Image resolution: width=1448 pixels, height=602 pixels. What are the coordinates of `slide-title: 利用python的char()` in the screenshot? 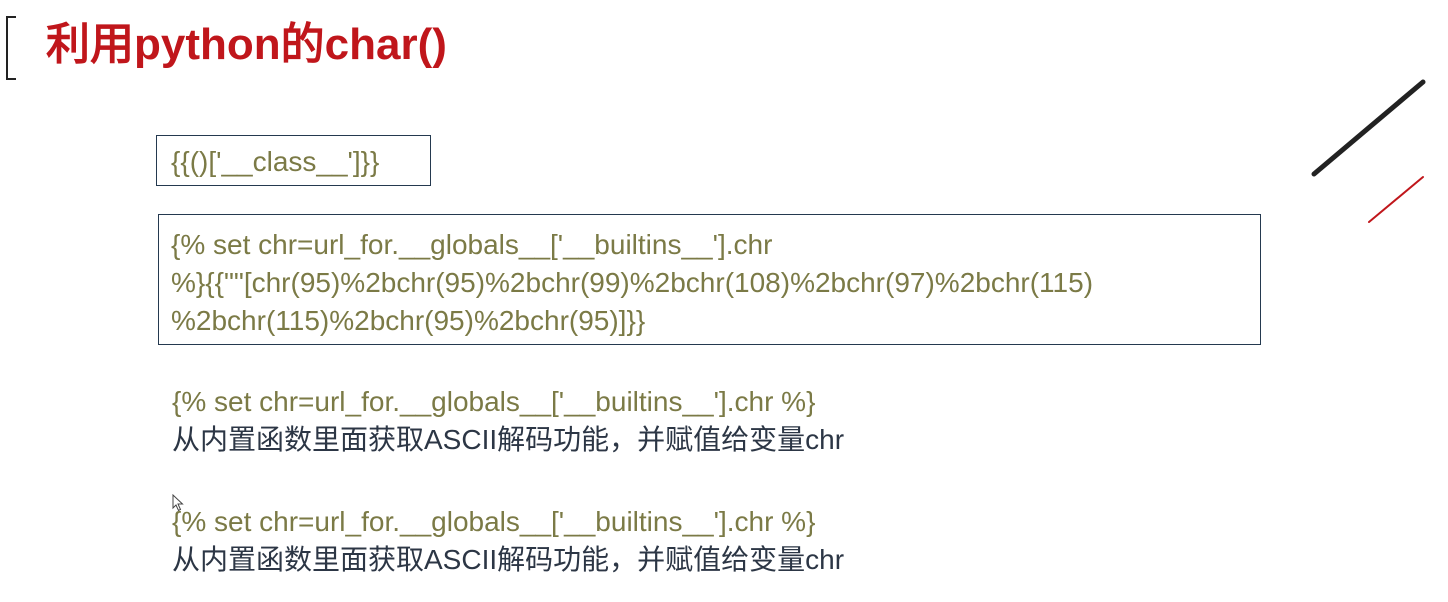 It's located at (246, 44).